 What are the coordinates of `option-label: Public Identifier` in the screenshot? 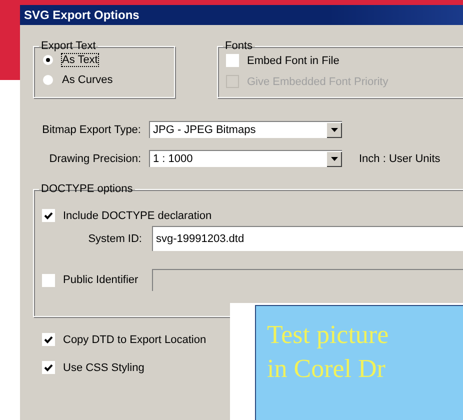 It's located at (100, 280).